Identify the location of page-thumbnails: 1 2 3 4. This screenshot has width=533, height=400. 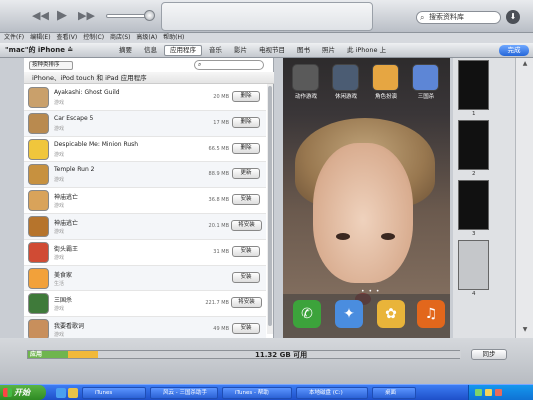
(484, 198).